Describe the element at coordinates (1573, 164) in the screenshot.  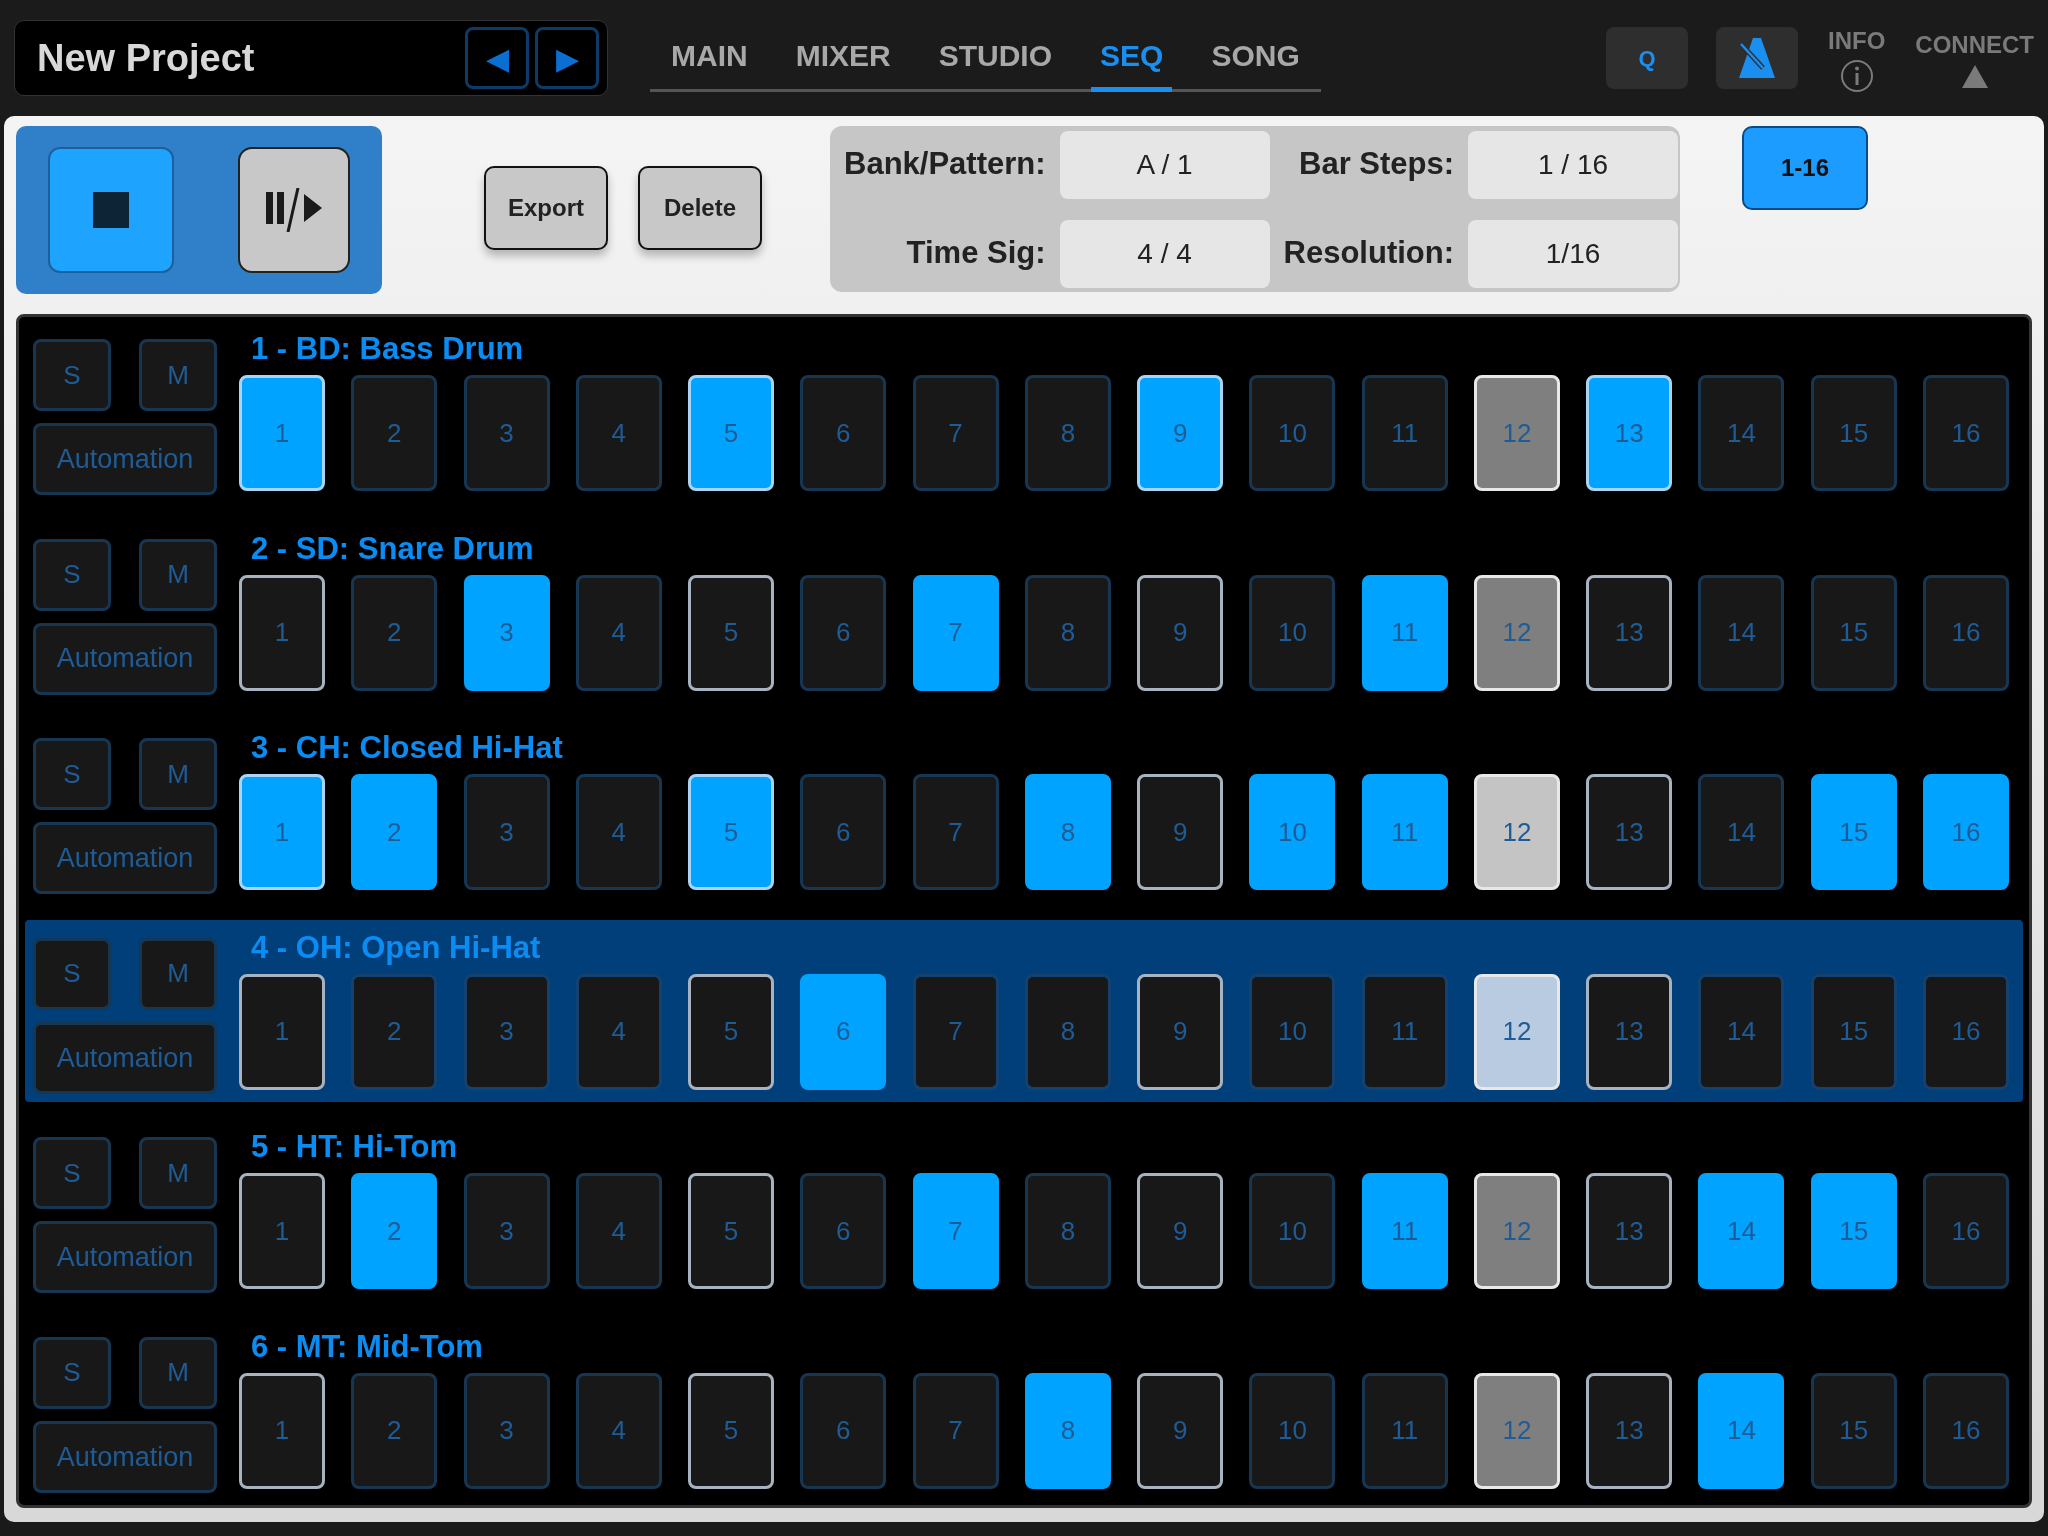
I see `info-value-field: 1 / 16` at that location.